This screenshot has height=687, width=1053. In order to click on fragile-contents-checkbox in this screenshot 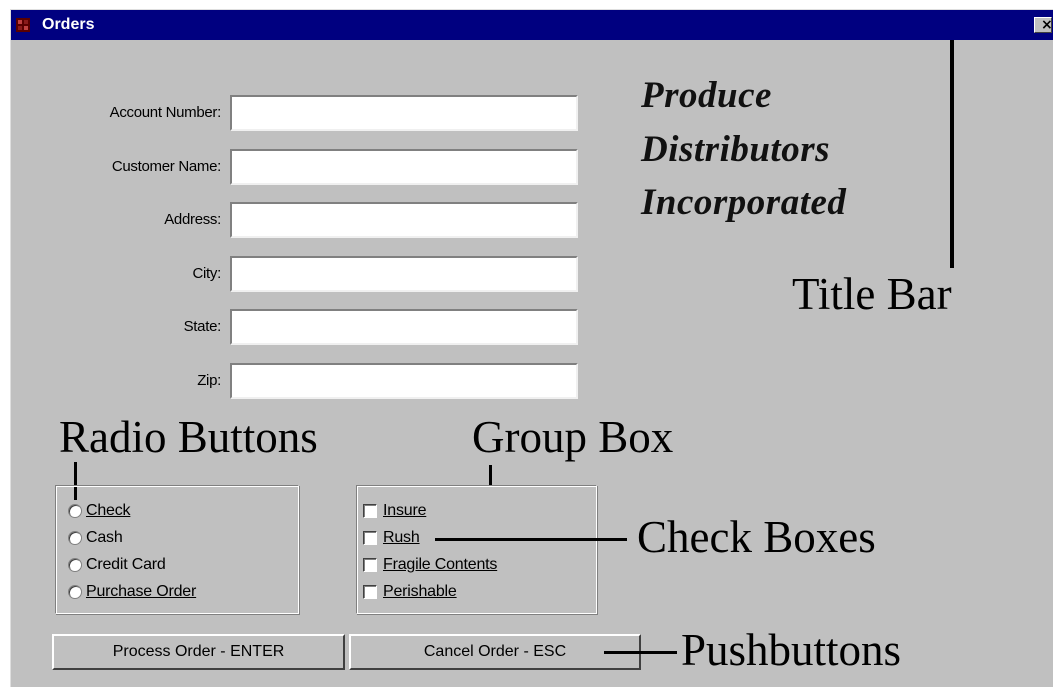, I will do `click(370, 565)`.